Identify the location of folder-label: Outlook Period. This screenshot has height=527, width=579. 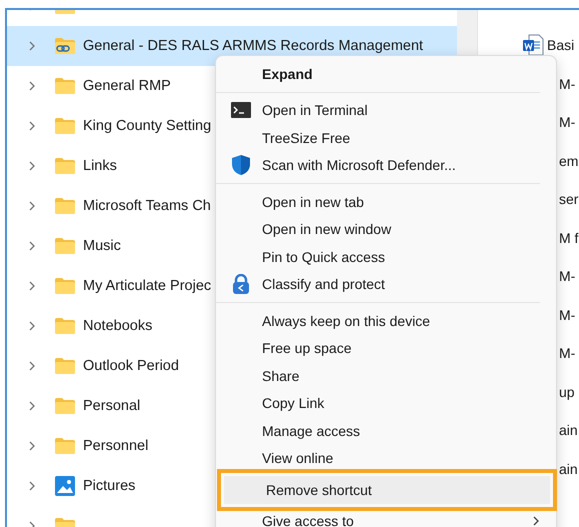
(131, 366).